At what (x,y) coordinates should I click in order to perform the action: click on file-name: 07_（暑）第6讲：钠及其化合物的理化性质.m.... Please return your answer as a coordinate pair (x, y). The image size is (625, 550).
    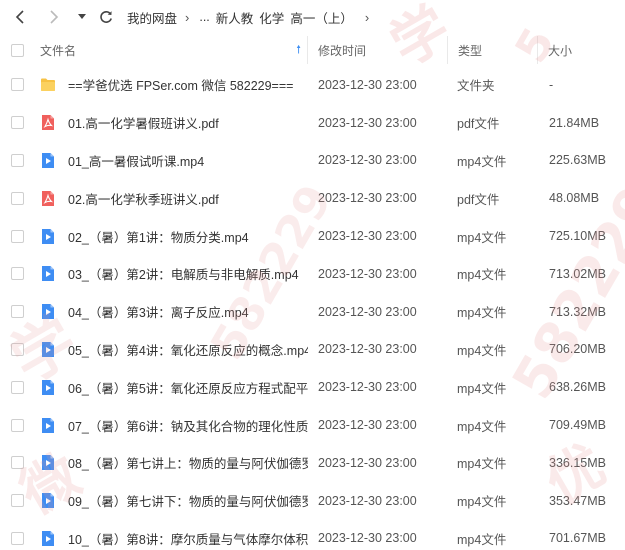
    Looking at the image, I should click on (185, 425).